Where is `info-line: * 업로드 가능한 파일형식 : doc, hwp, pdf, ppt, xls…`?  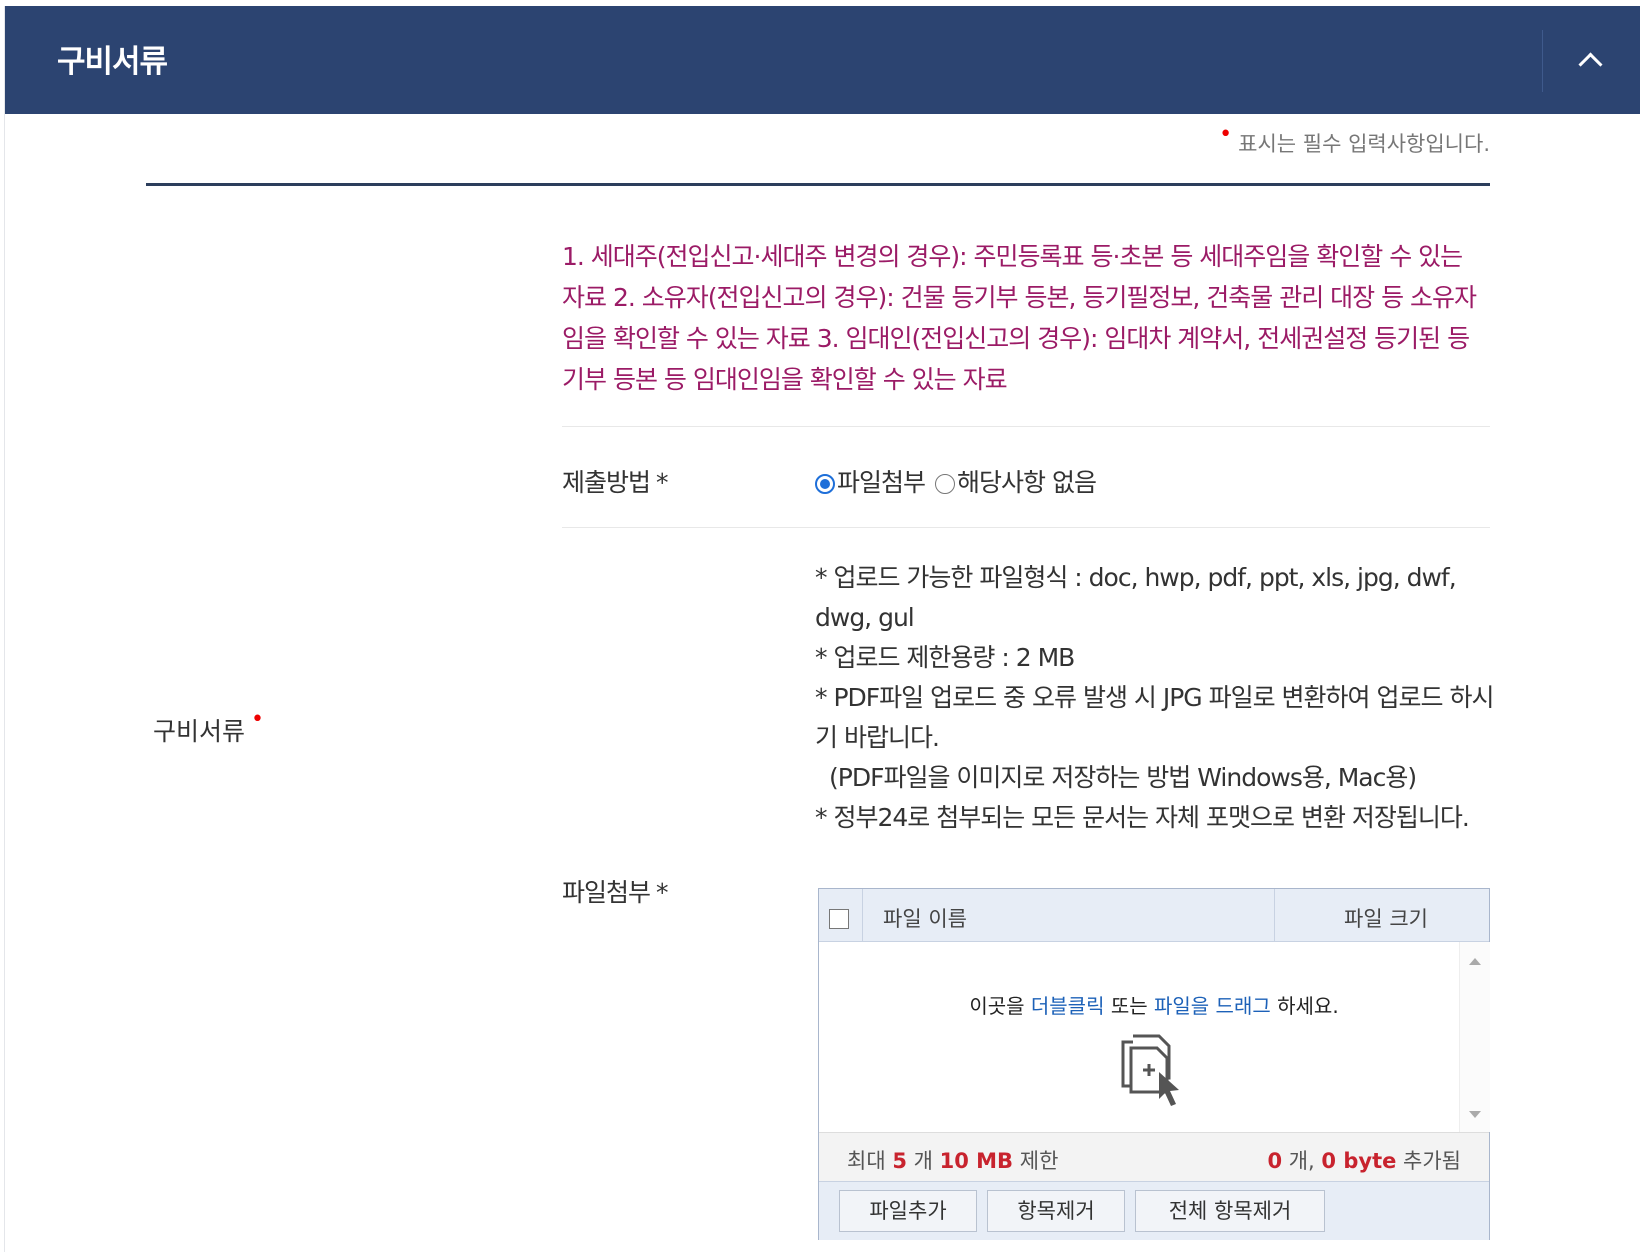 info-line: * 업로드 가능한 파일형식 : doc, hwp, pdf, ppt, xls… is located at coordinates (1136, 597).